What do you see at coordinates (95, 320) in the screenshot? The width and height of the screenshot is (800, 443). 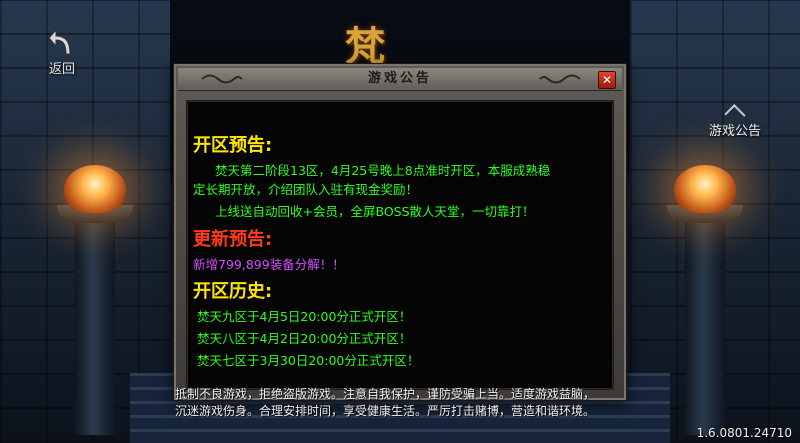 I see `left-pillar` at bounding box center [95, 320].